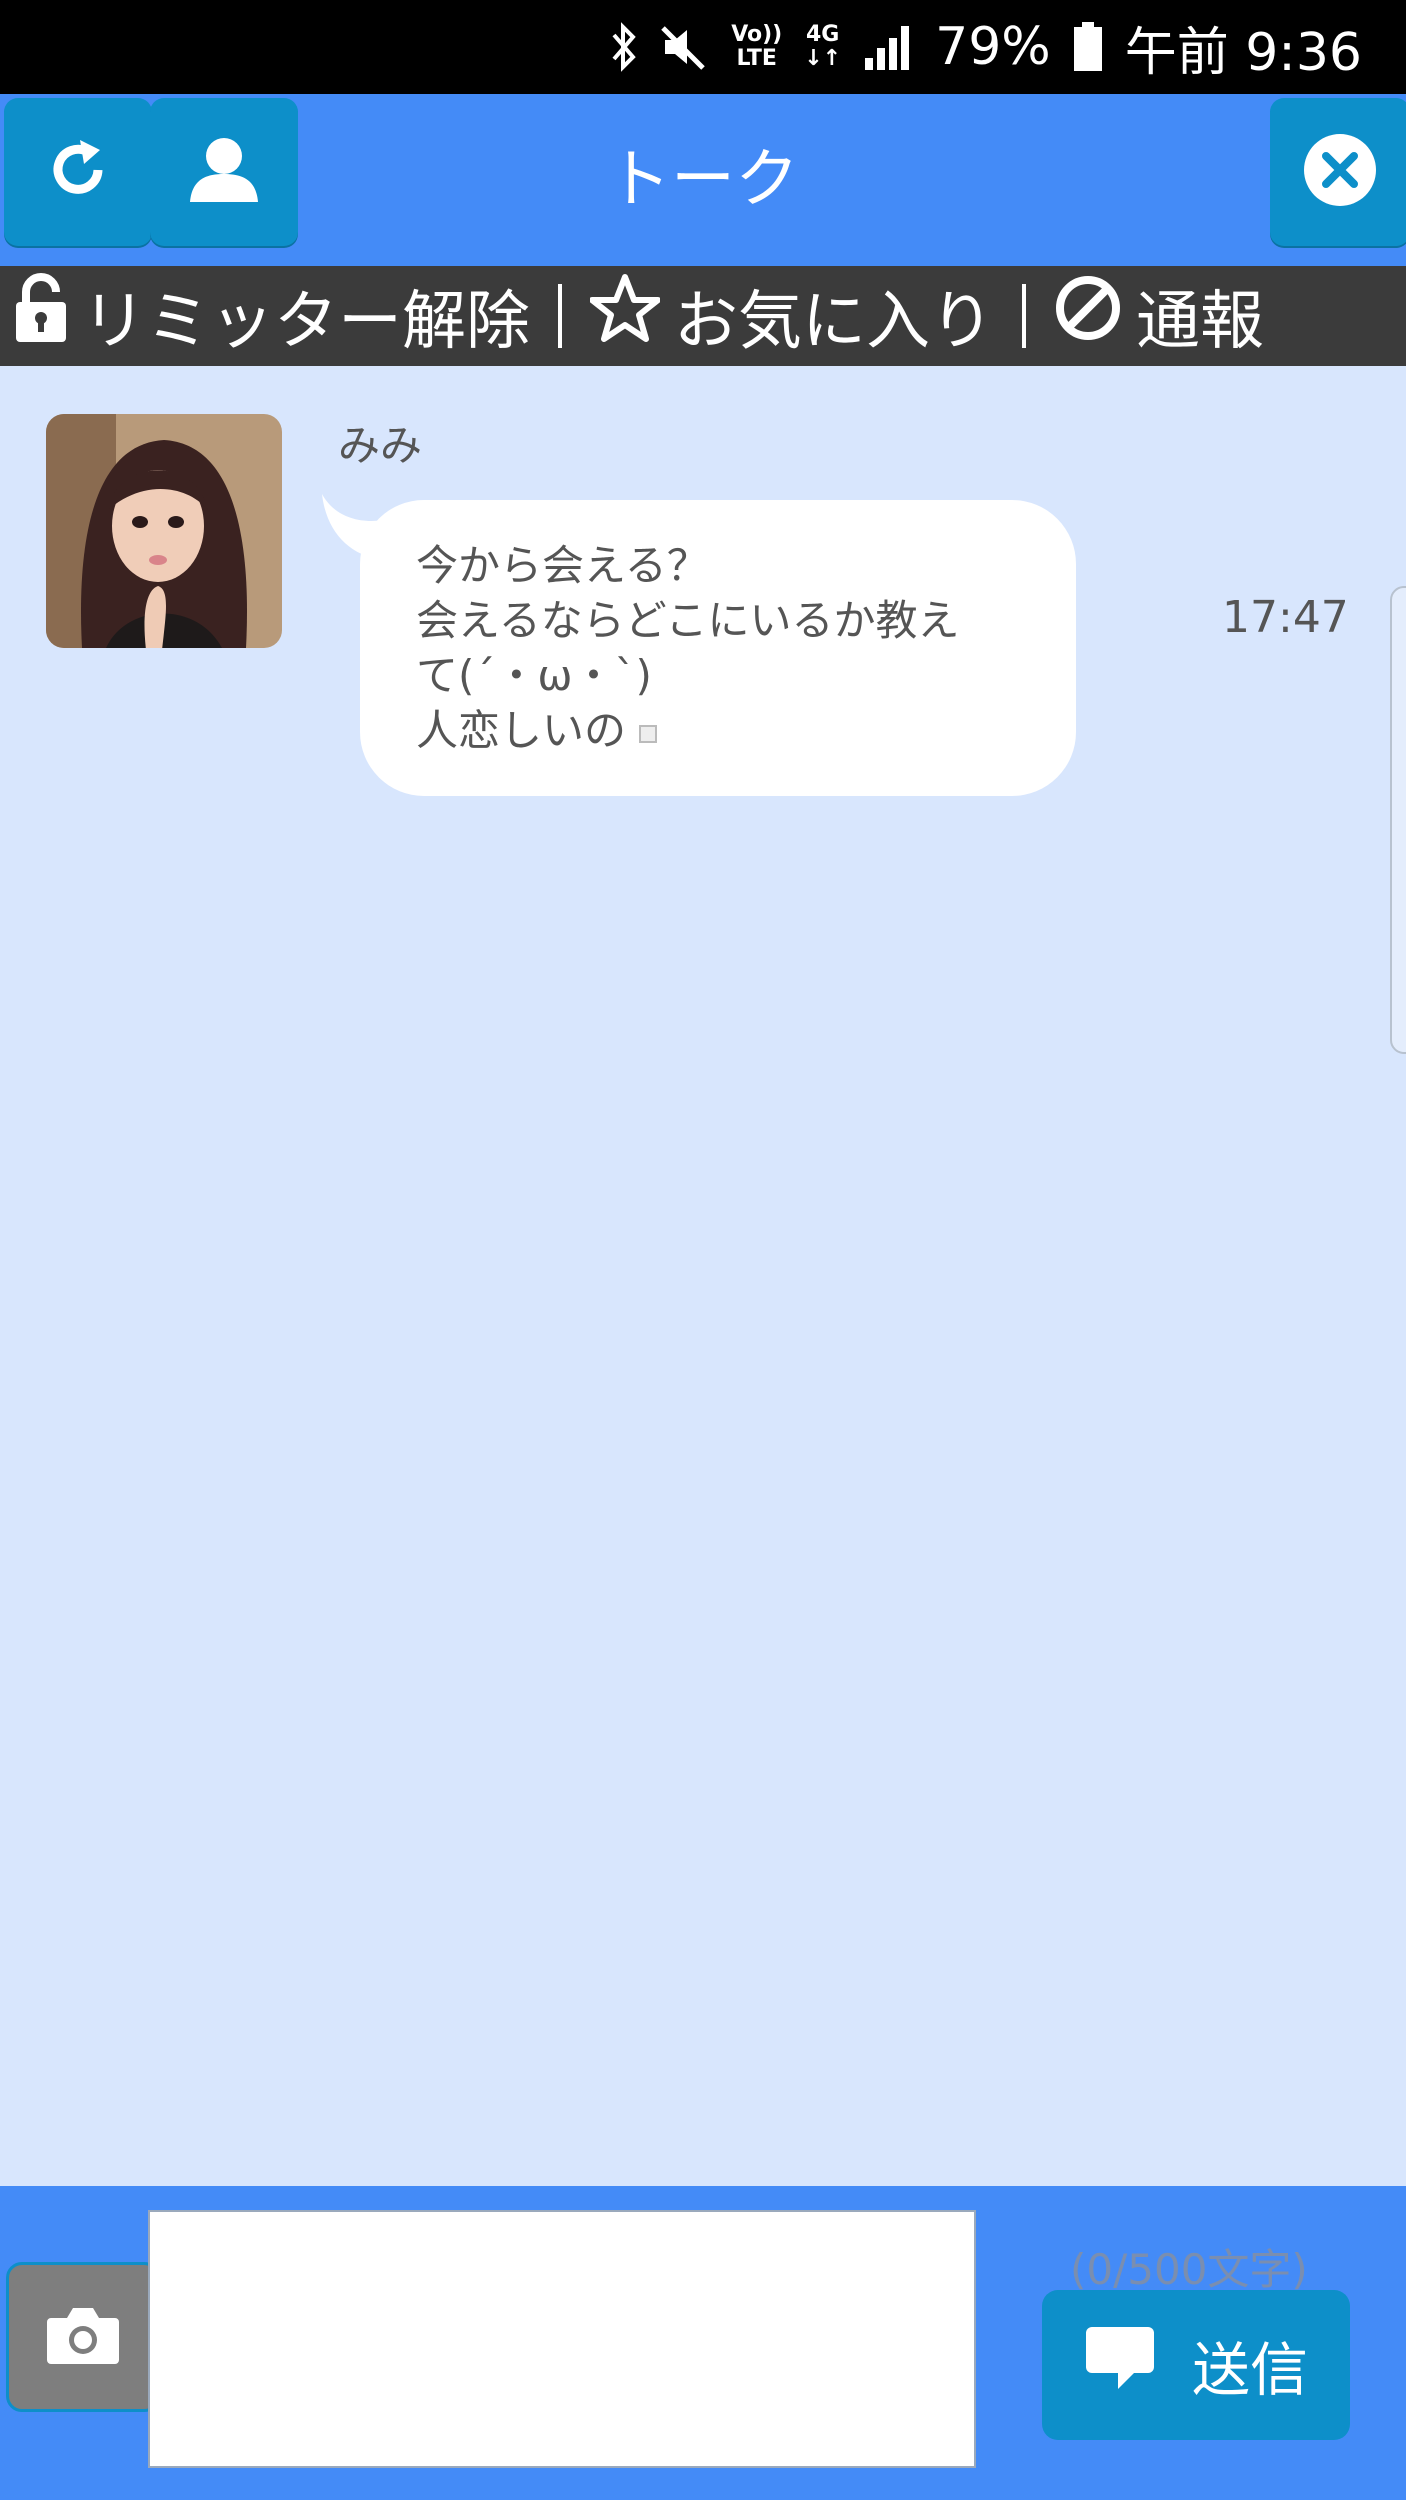 This screenshot has width=1406, height=2500. Describe the element at coordinates (534, 675) in the screenshot. I see `message-line: て(´・ω・`)` at that location.